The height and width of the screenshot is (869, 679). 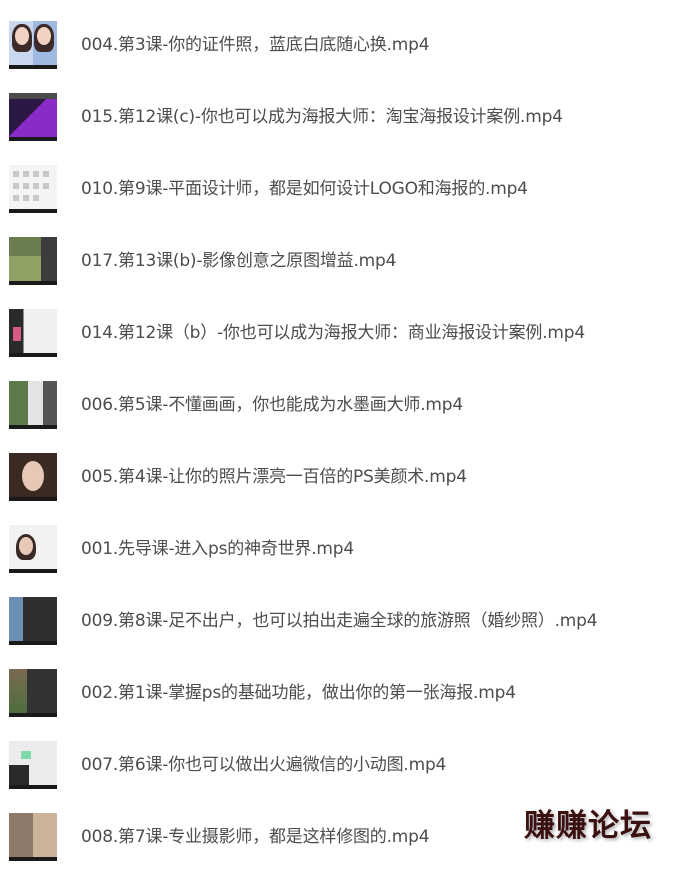 I want to click on file-row: 006.第5课-不懂画画，你也能成为水墨画大师.mp4, so click(x=339, y=409).